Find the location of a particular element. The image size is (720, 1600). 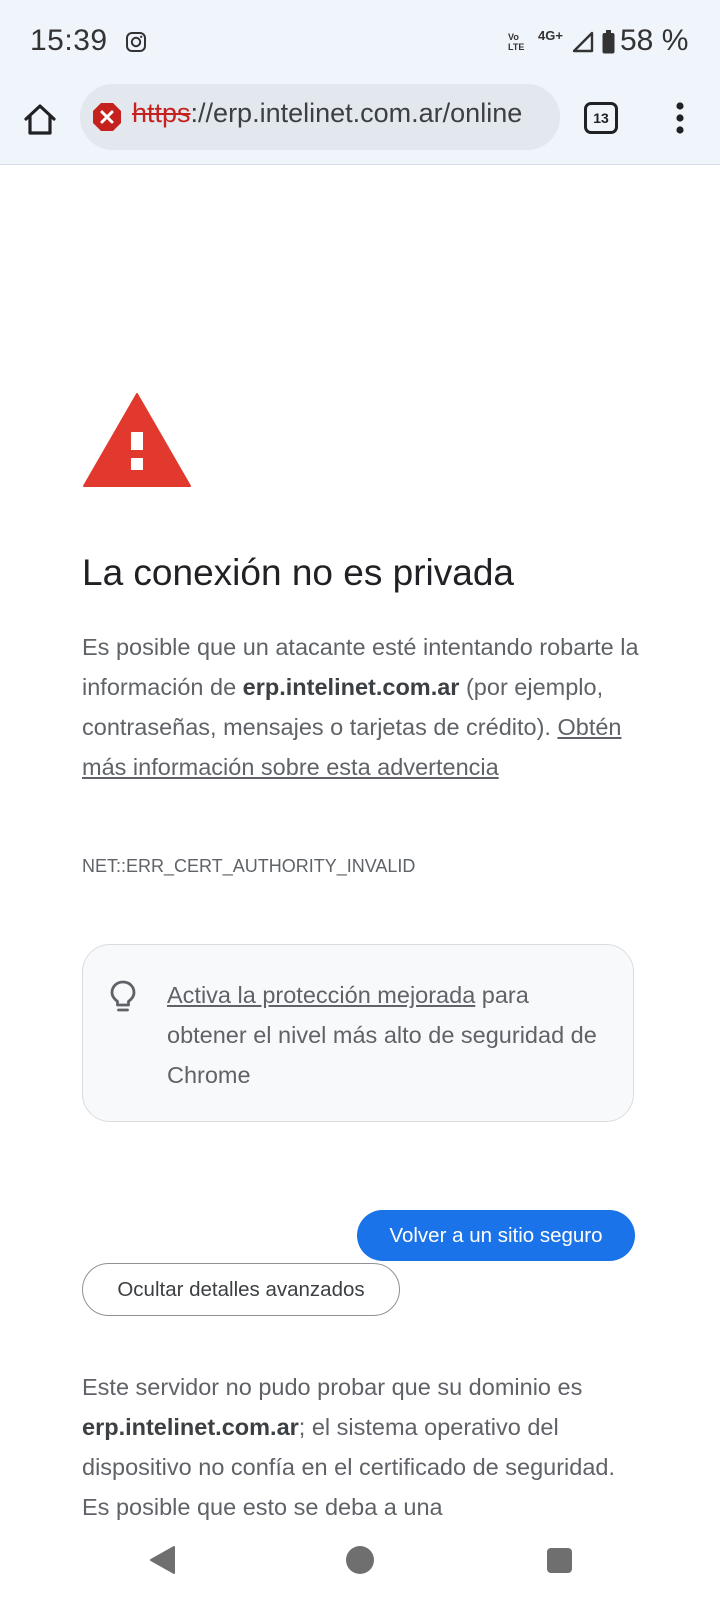

home-icon is located at coordinates (40, 120).